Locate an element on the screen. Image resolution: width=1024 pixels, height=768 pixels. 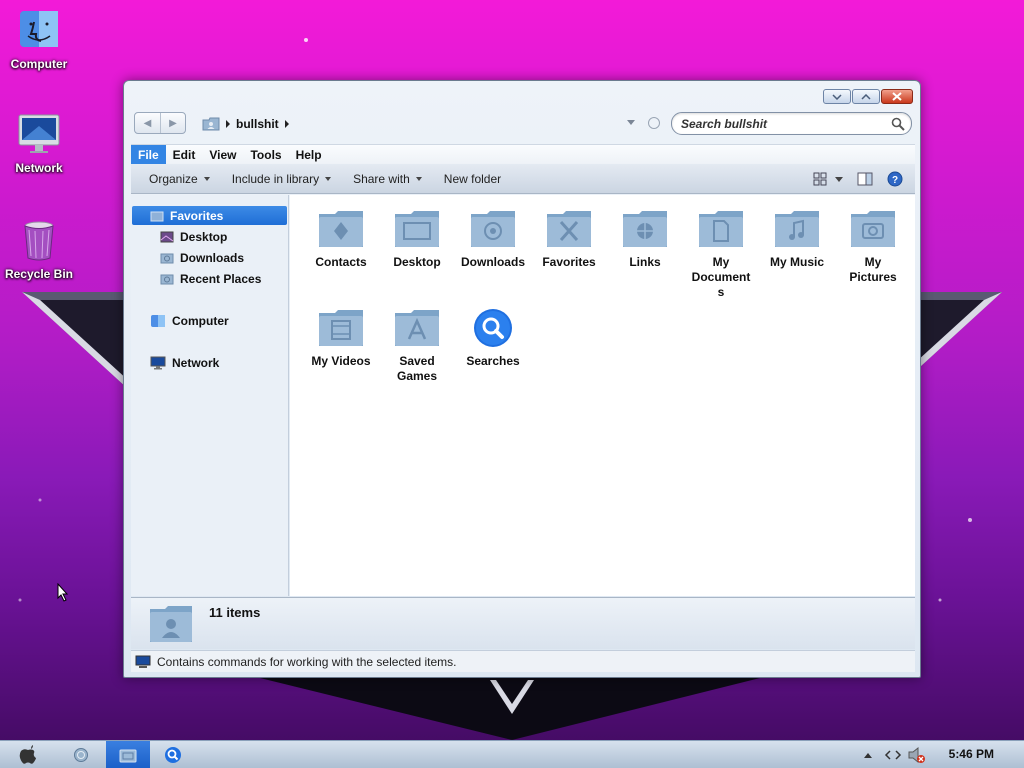
folder-item-contacts: Contacts is located at coordinates (341, 239).